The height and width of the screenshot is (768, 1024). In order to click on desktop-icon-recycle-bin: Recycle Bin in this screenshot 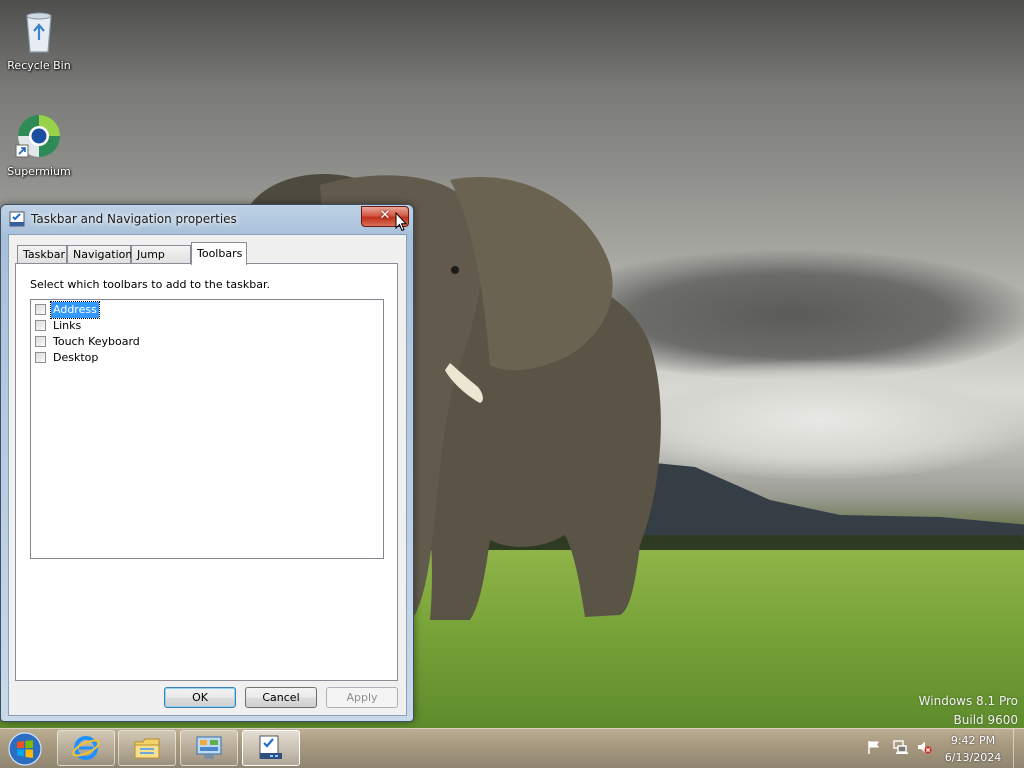, I will do `click(39, 39)`.